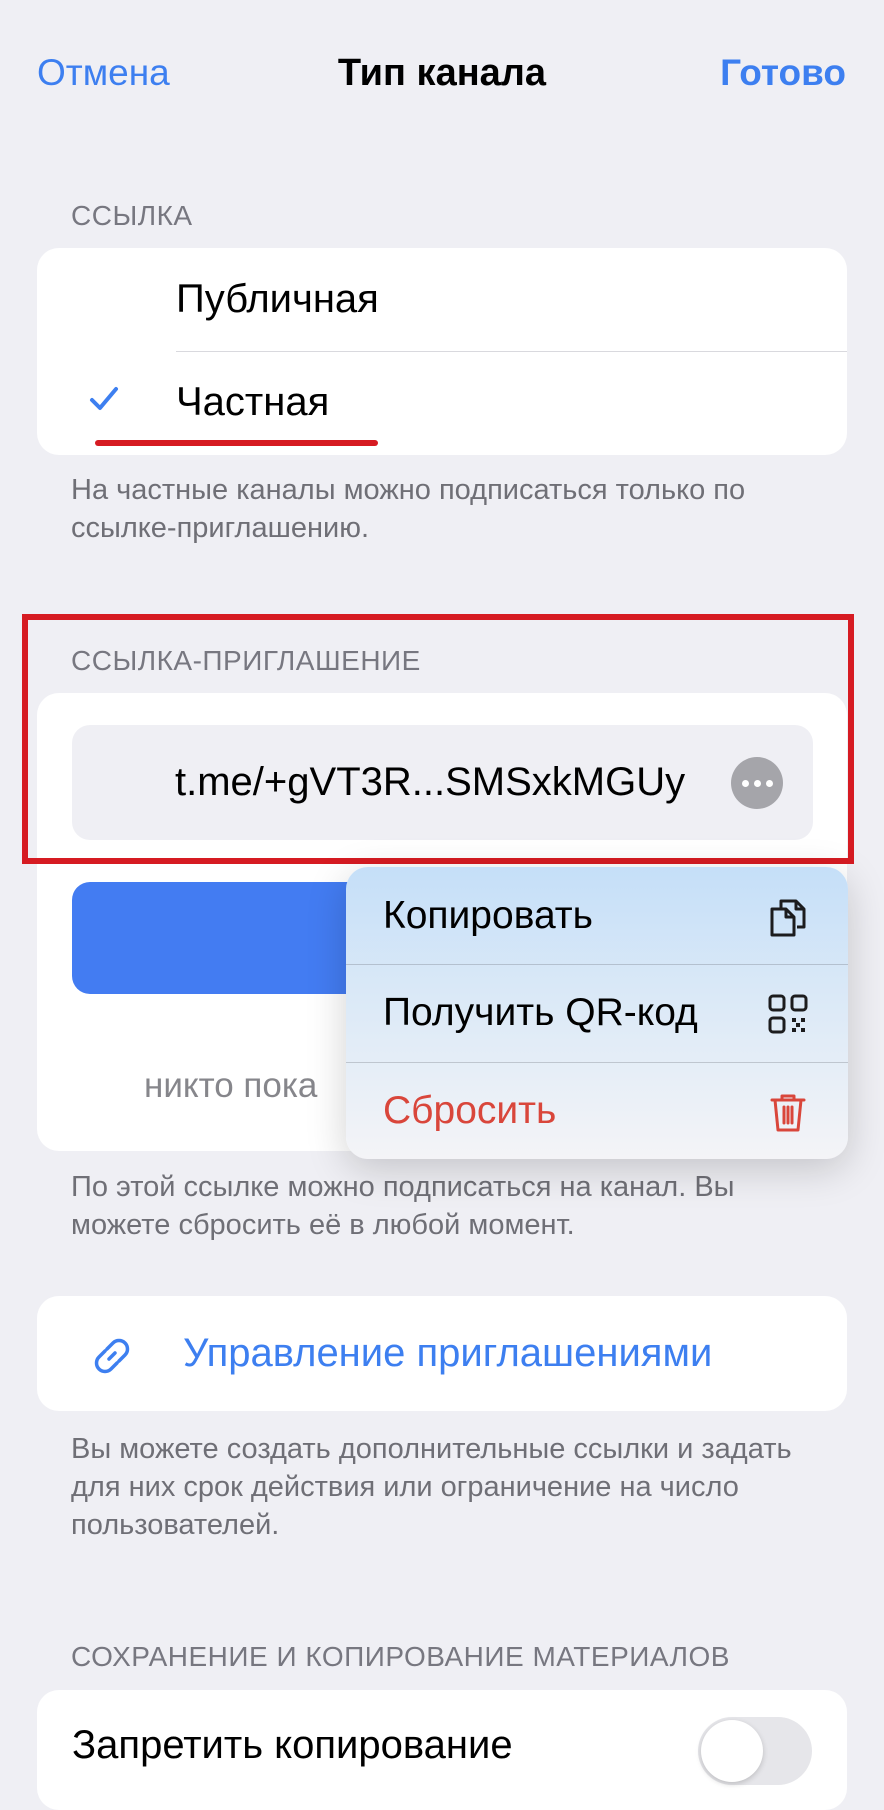  I want to click on content-section-header: СОХРАНЕНИЕ И КОПИРОВАНИЕ МАТЕРИАЛОВ, so click(400, 1656).